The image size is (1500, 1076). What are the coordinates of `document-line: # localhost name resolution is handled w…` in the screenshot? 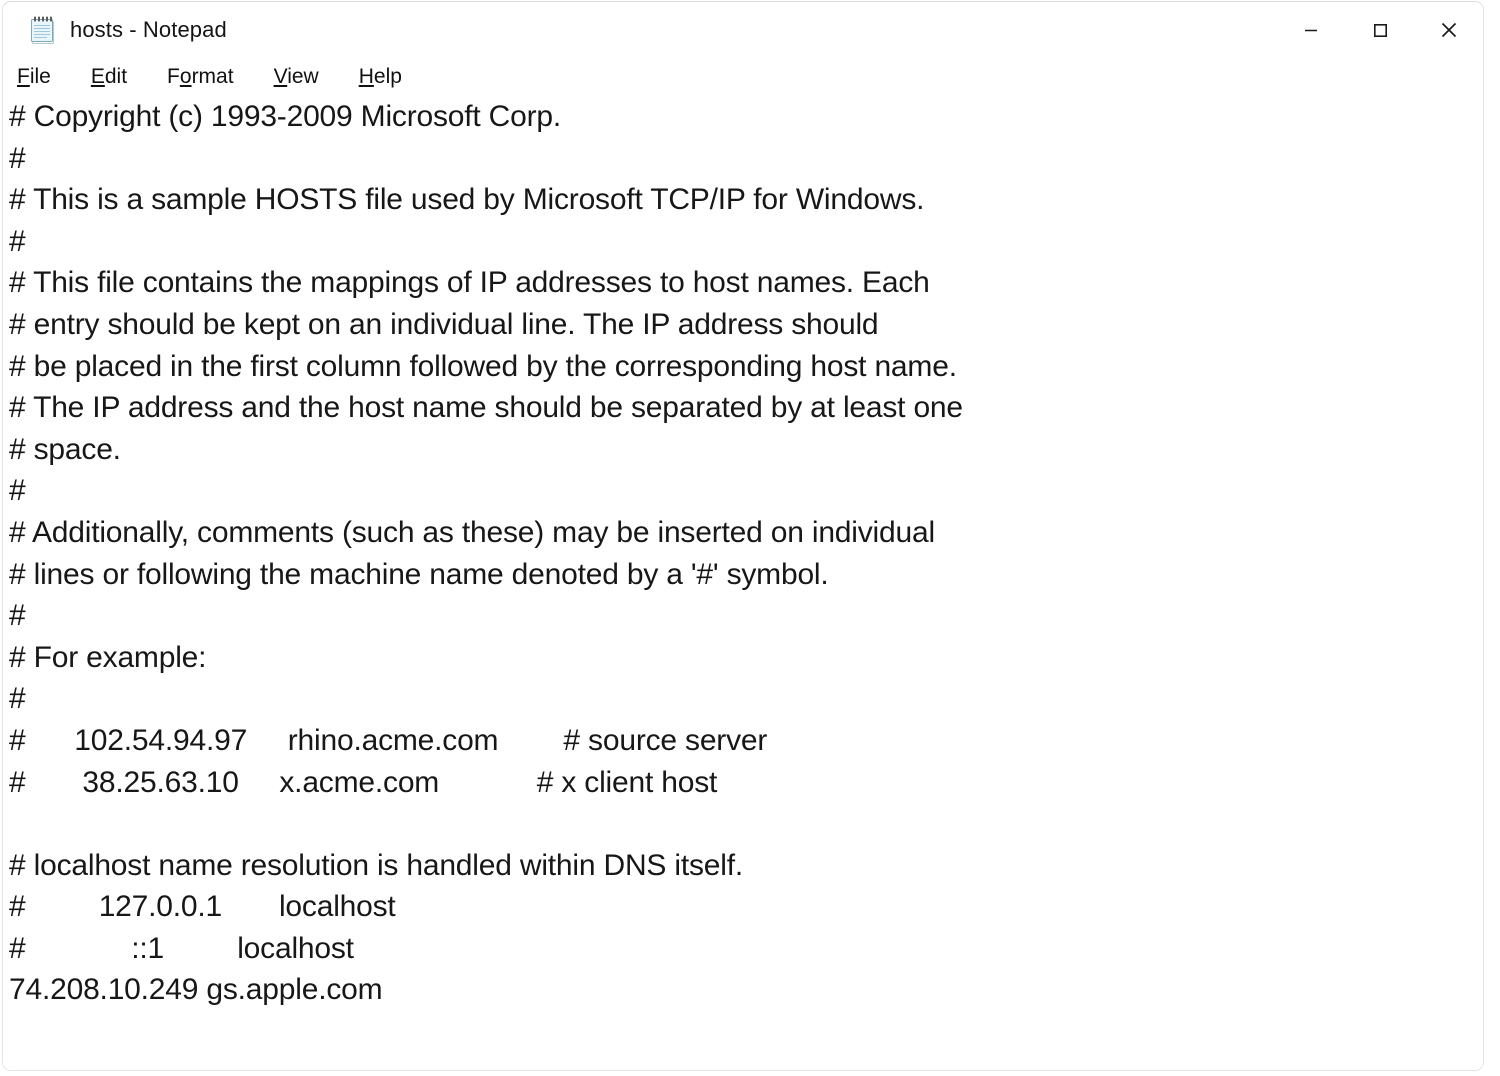 It's located at (376, 865).